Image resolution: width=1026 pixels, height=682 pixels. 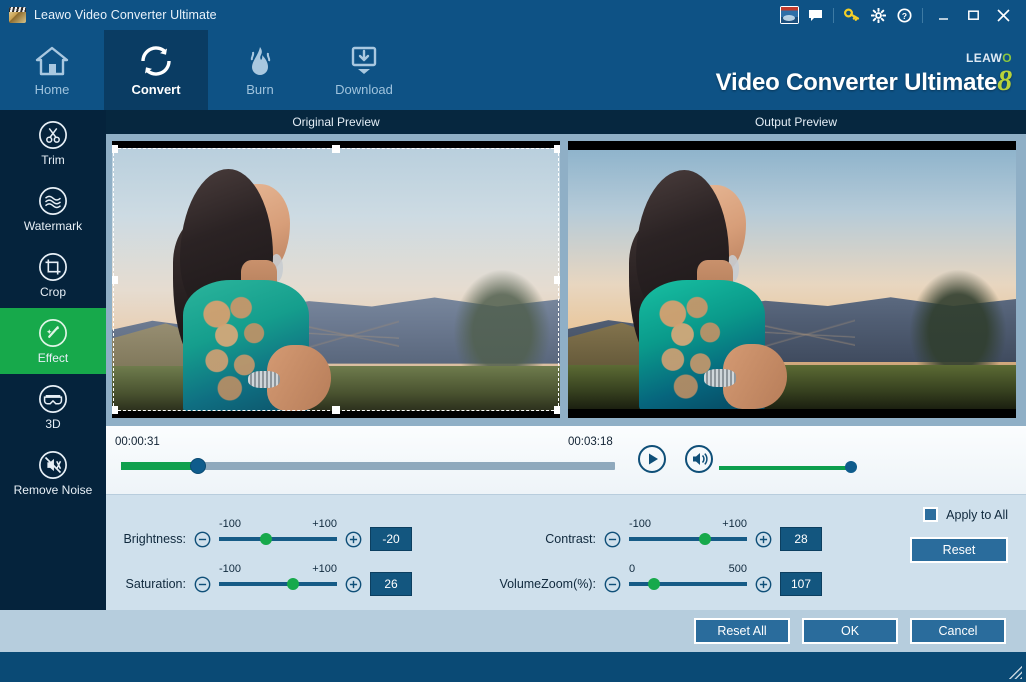 I want to click on minimize-button, so click(x=943, y=15).